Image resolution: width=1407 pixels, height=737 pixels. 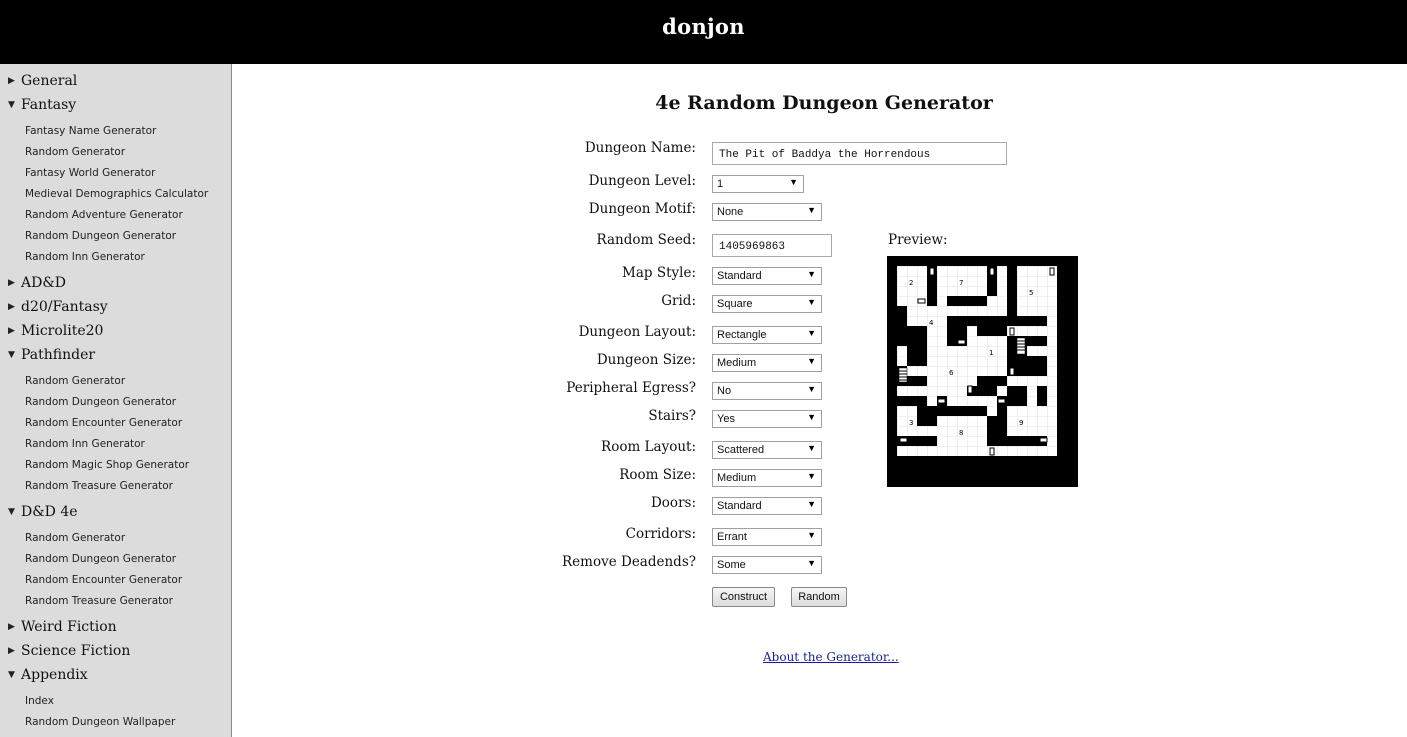 I want to click on room-layout-label: Room Layout:, so click(x=648, y=447).